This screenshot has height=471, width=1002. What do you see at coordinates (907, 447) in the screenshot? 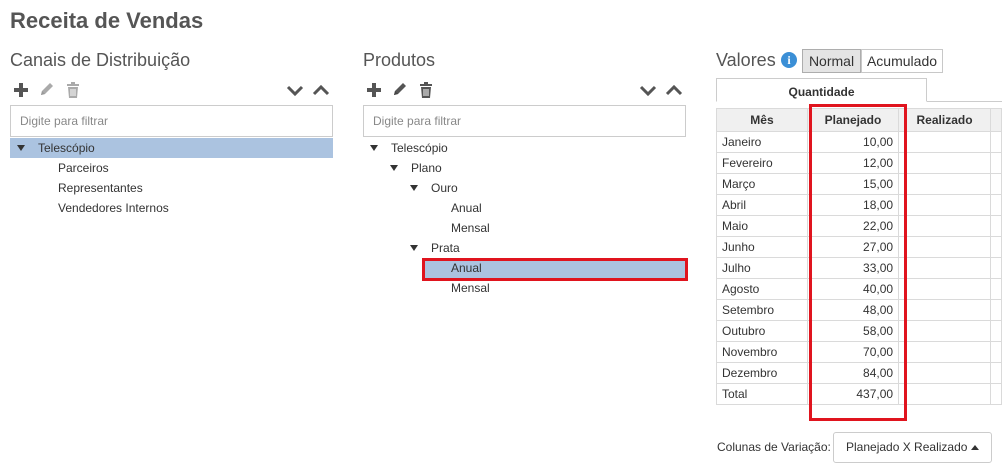
I see `variation-columns-value: Planejado X Realizado` at bounding box center [907, 447].